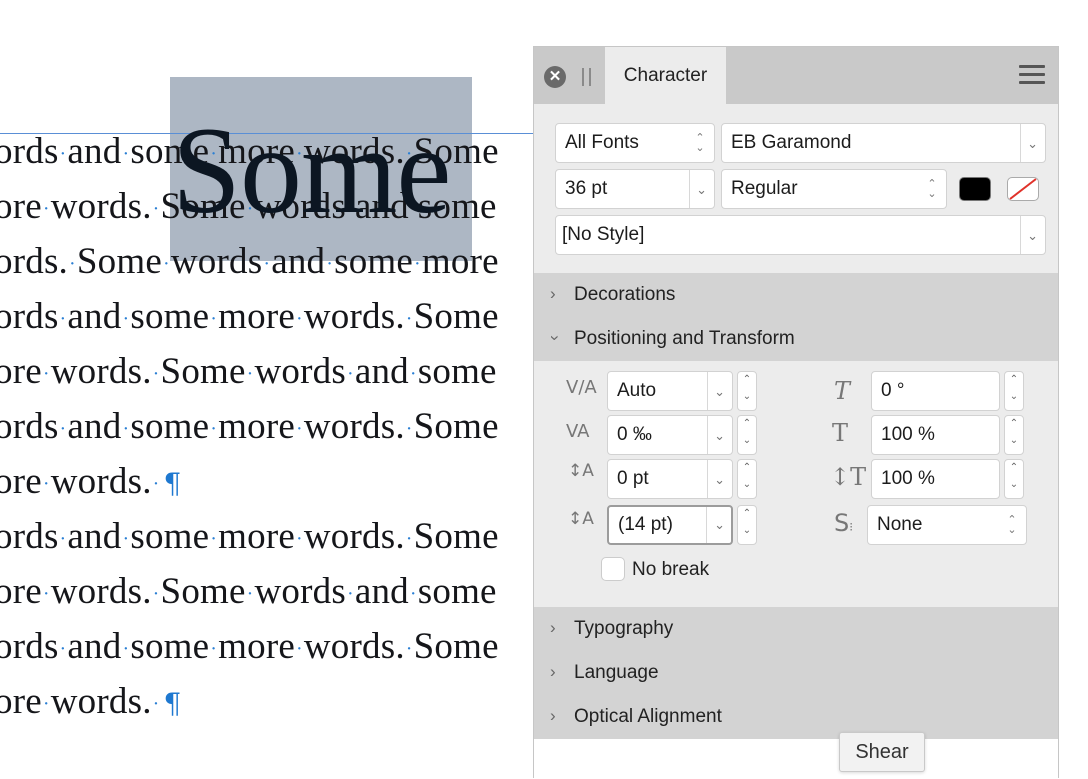 The width and height of the screenshot is (1088, 779). Describe the element at coordinates (796, 75) in the screenshot. I see `panel-header: ✕ Character` at that location.